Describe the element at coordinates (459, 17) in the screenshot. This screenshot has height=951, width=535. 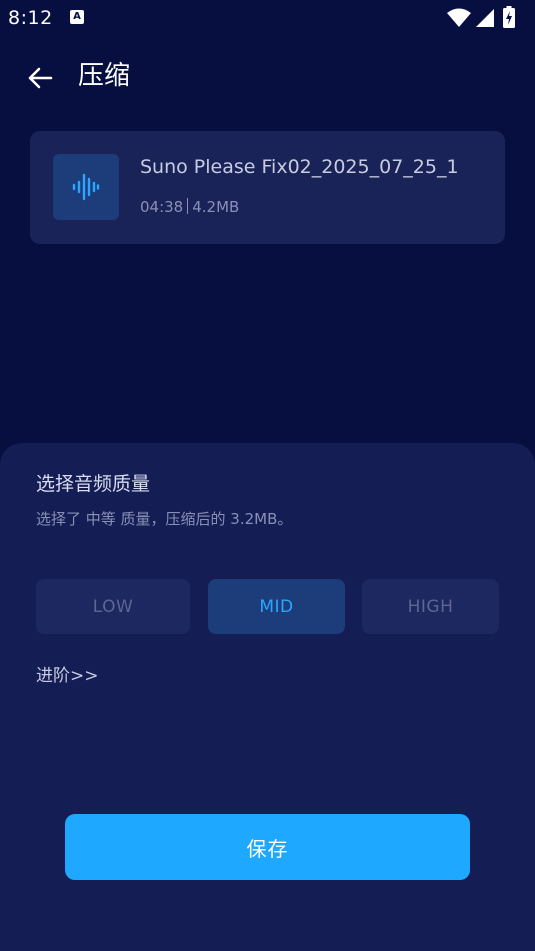
I see `wifi-icon` at that location.